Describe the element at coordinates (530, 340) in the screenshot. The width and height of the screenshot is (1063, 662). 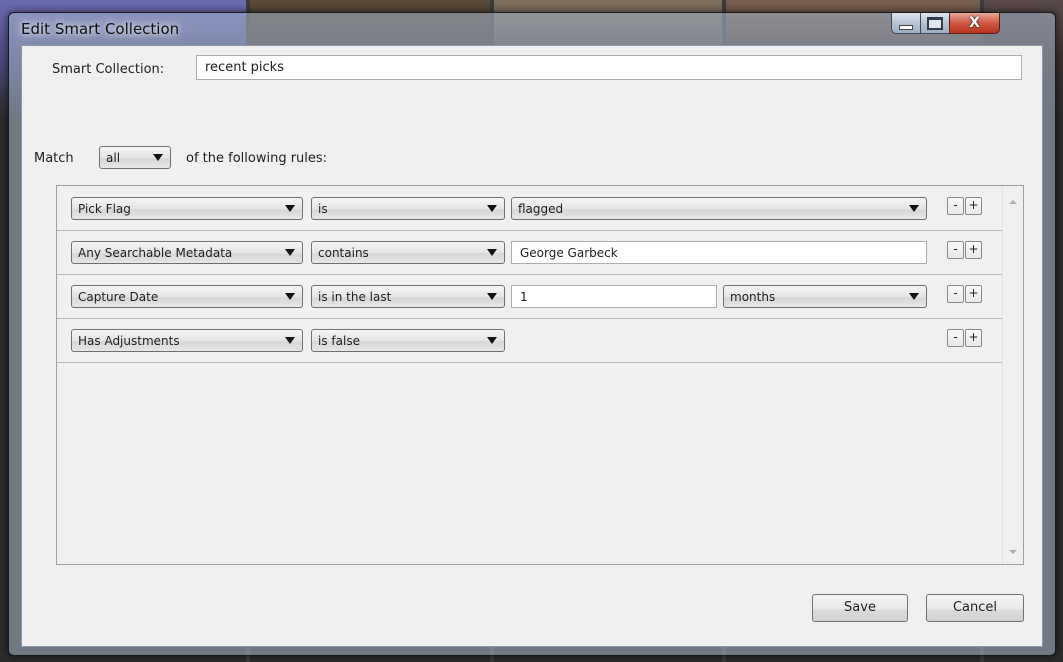
I see `rule-row: Has Adjustments is false - +` at that location.